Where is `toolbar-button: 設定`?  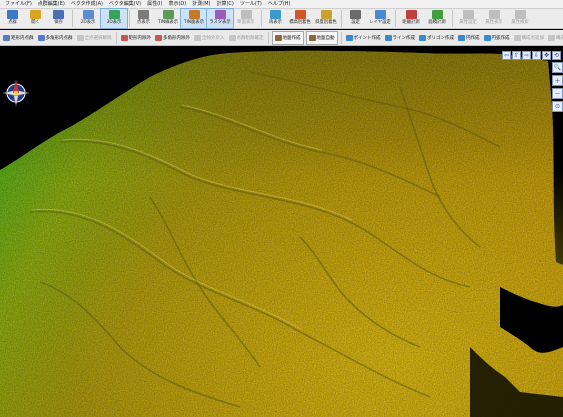 toolbar-button: 設定 is located at coordinates (355, 18).